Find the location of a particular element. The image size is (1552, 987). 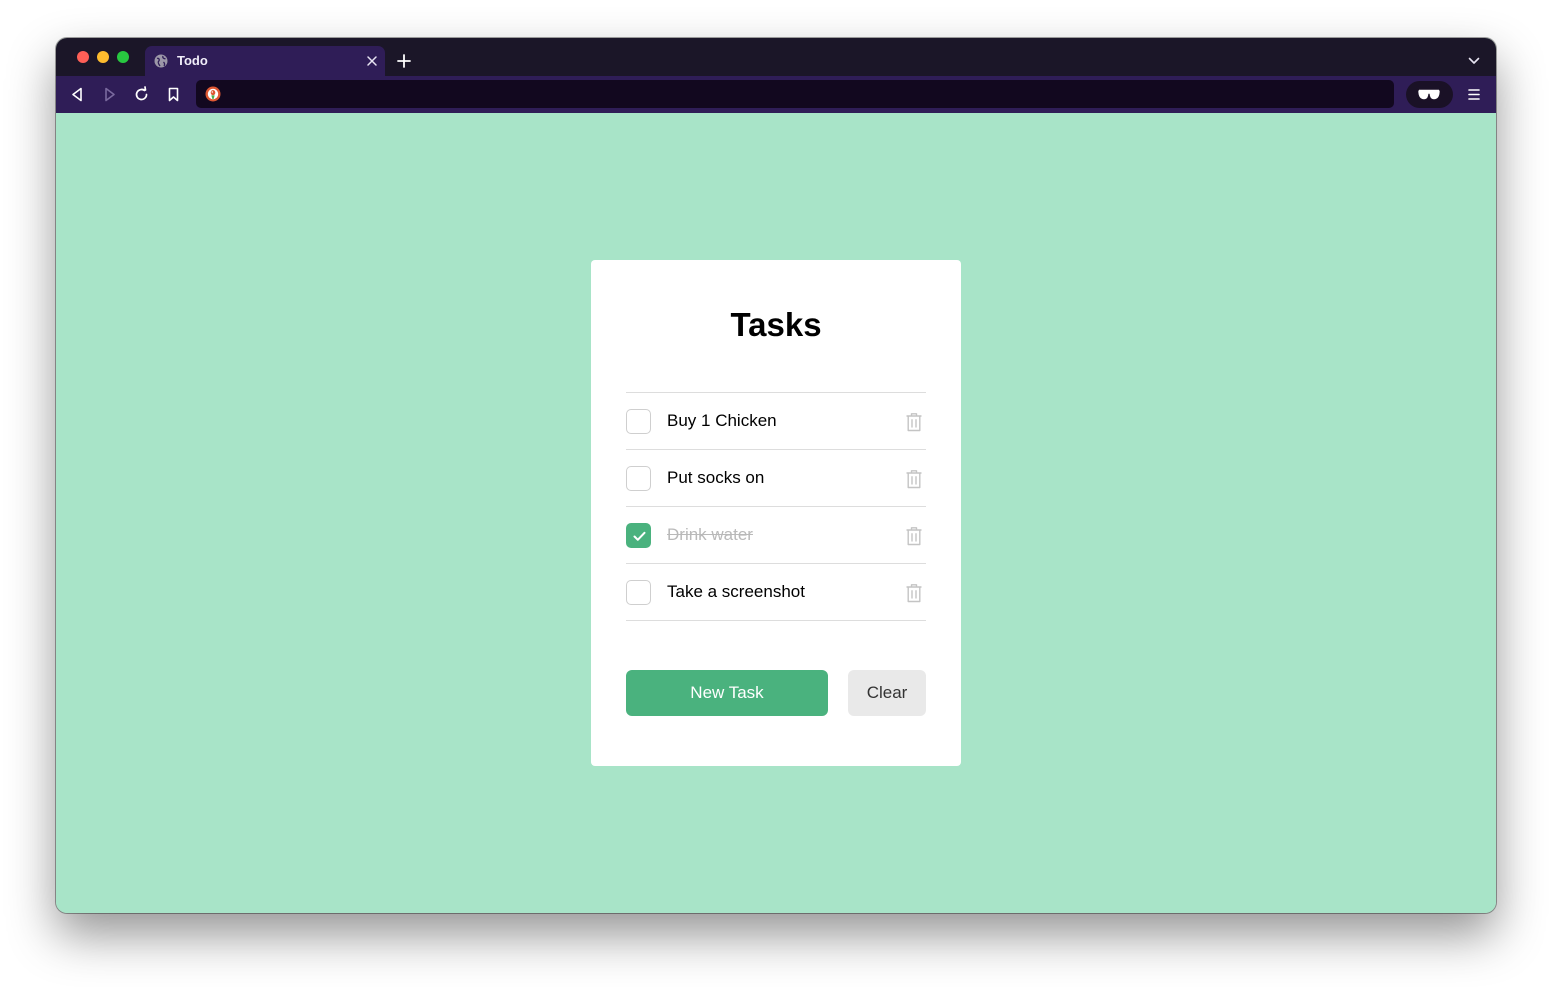

duckduckgo-icon is located at coordinates (213, 94).